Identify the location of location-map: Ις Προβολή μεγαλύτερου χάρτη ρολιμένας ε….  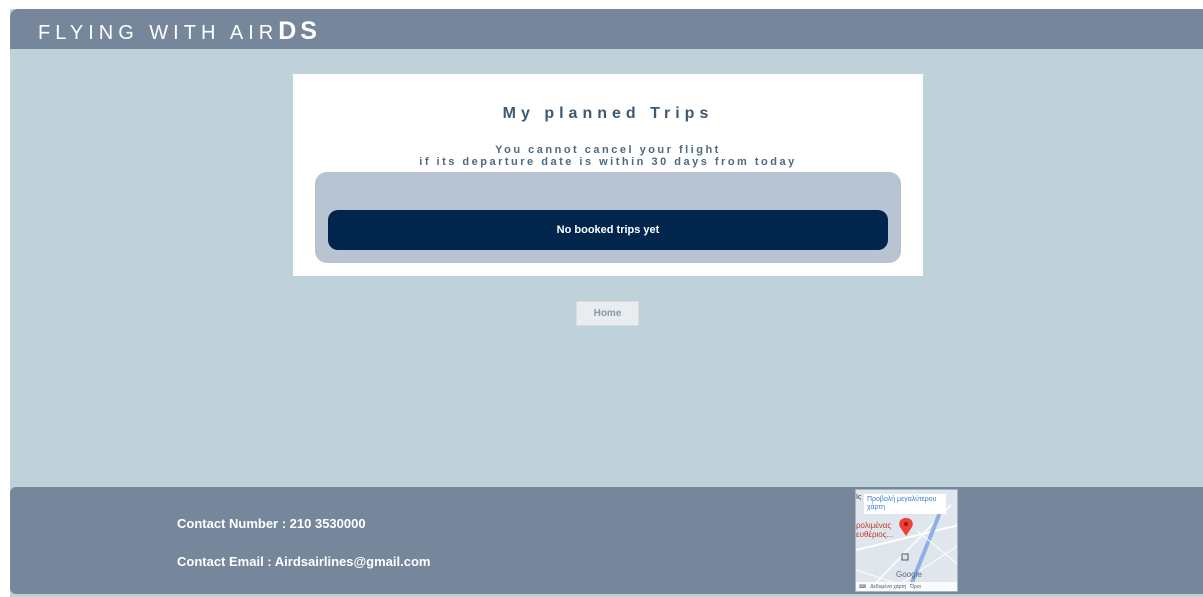
(906, 540).